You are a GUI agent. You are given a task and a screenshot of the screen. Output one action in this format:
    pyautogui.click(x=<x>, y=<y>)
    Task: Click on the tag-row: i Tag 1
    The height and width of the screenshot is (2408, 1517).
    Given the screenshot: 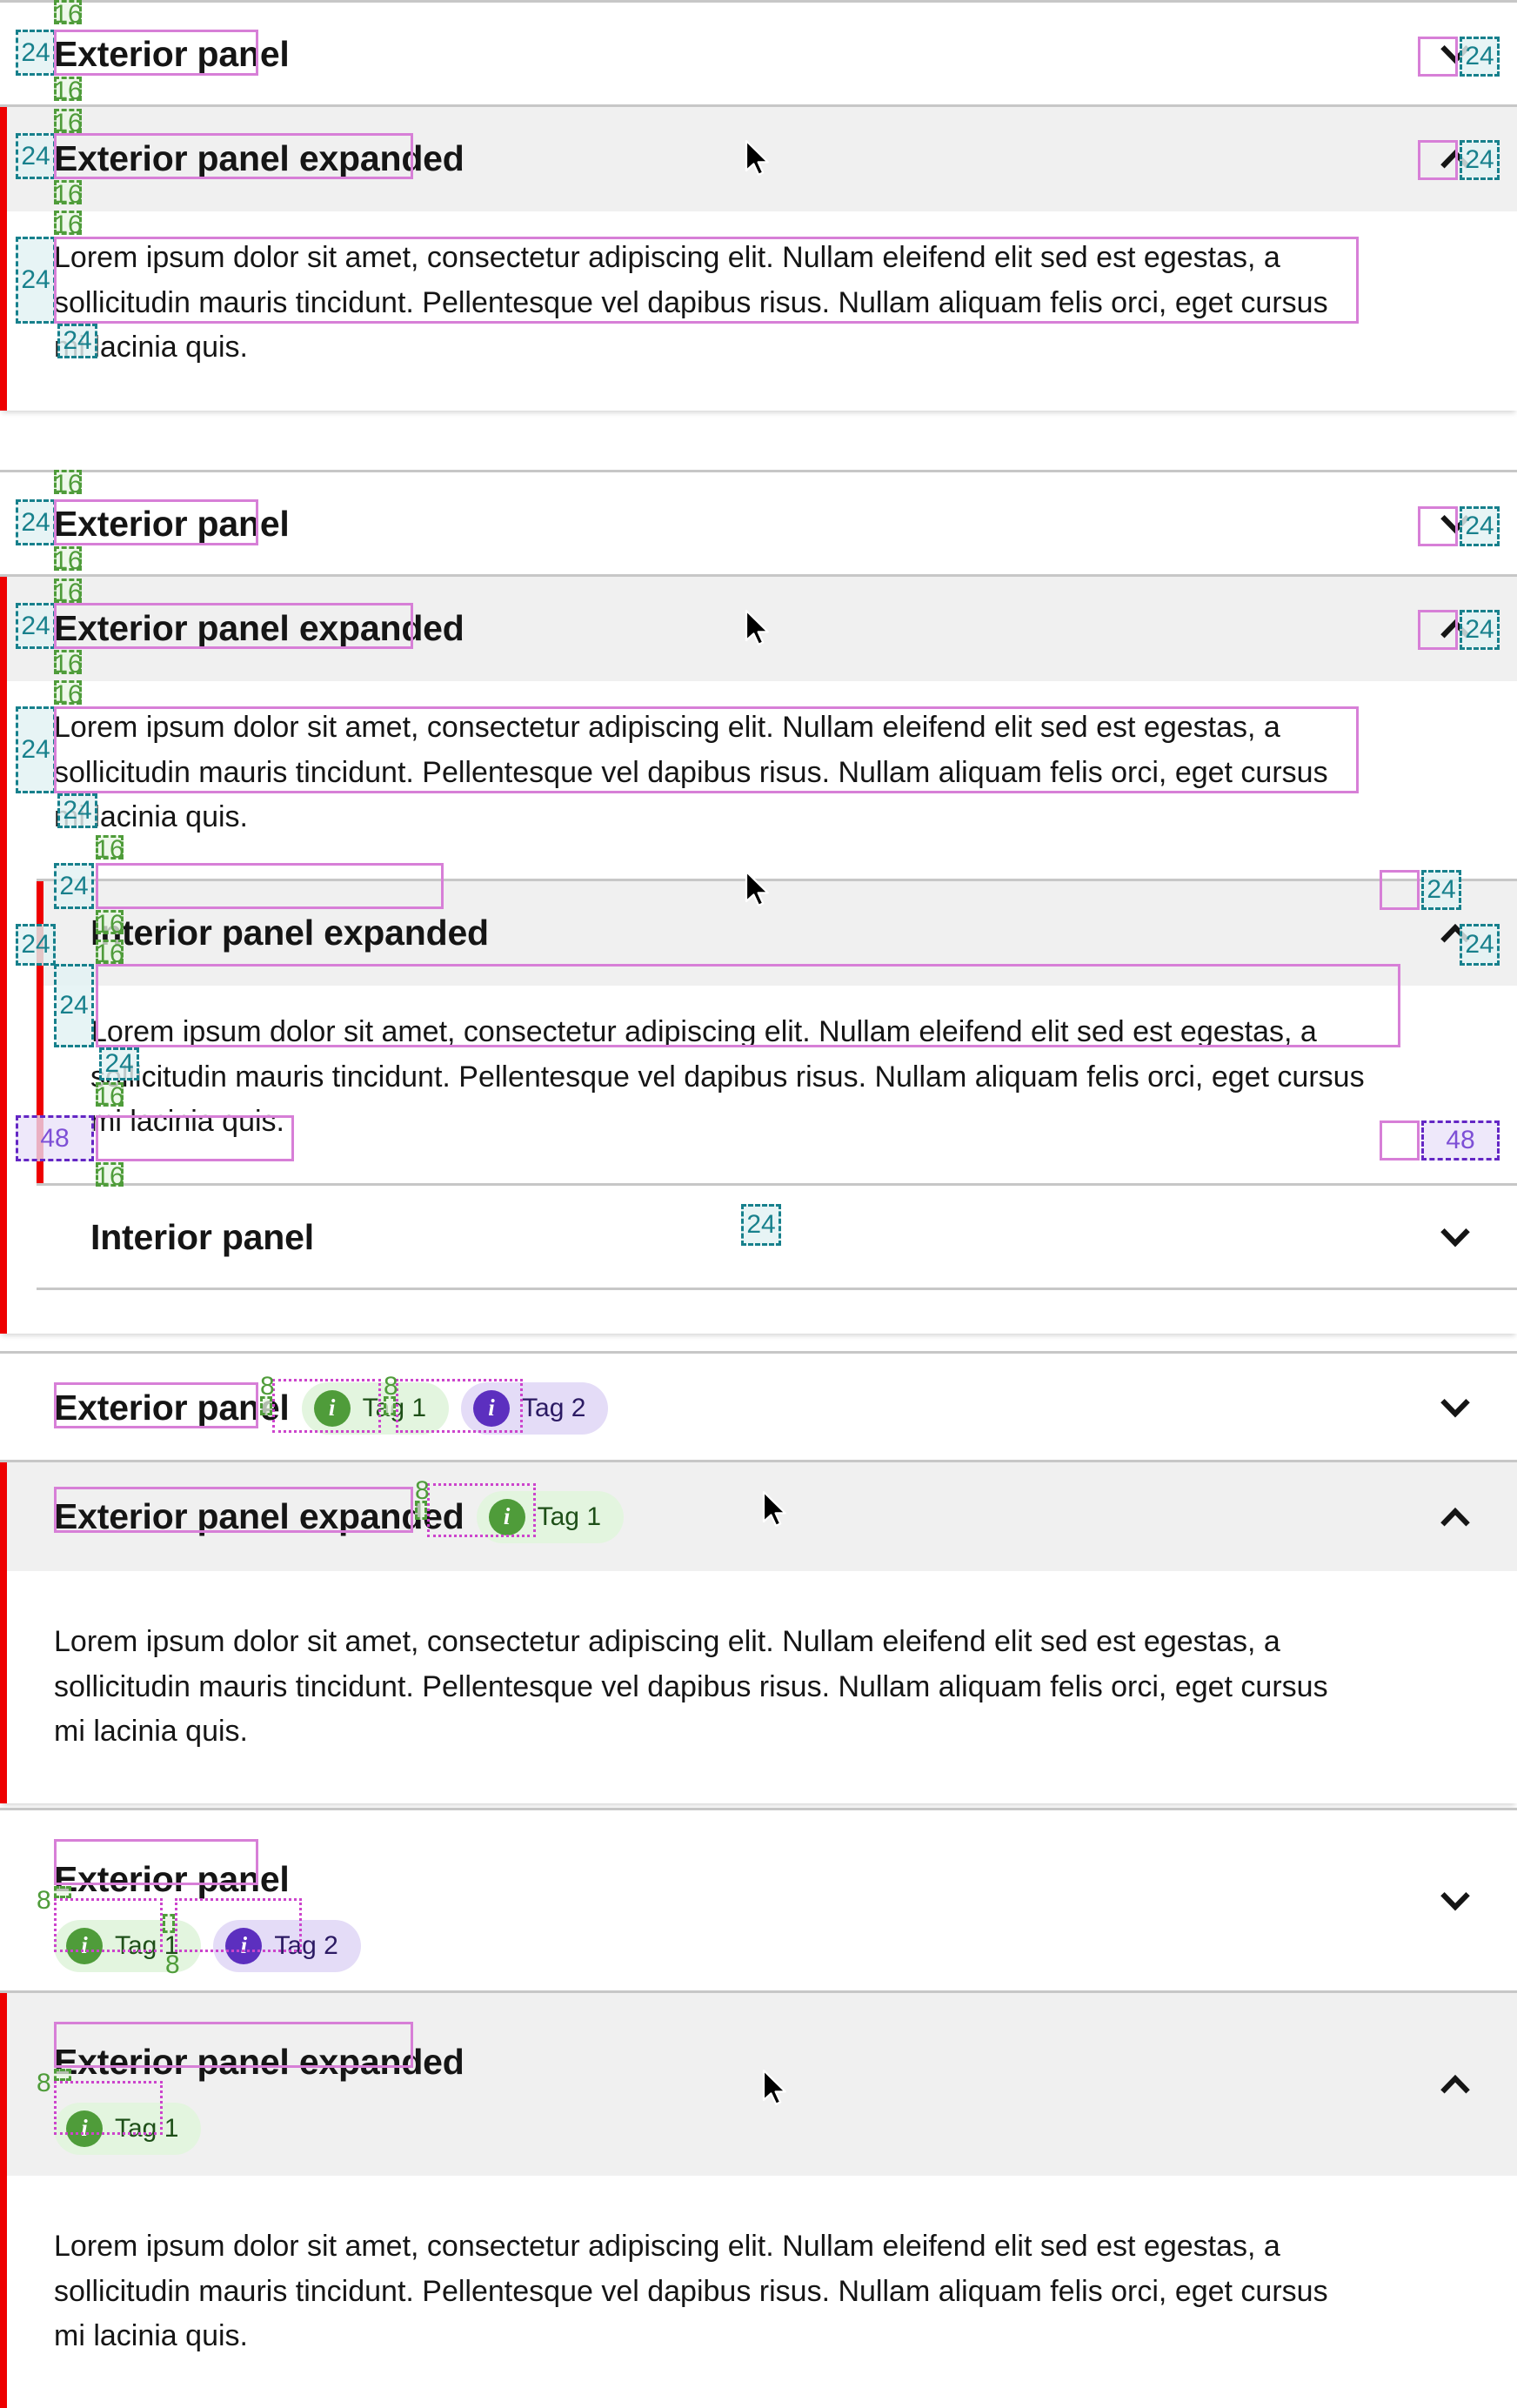 What is the action you would take?
    pyautogui.click(x=128, y=2128)
    